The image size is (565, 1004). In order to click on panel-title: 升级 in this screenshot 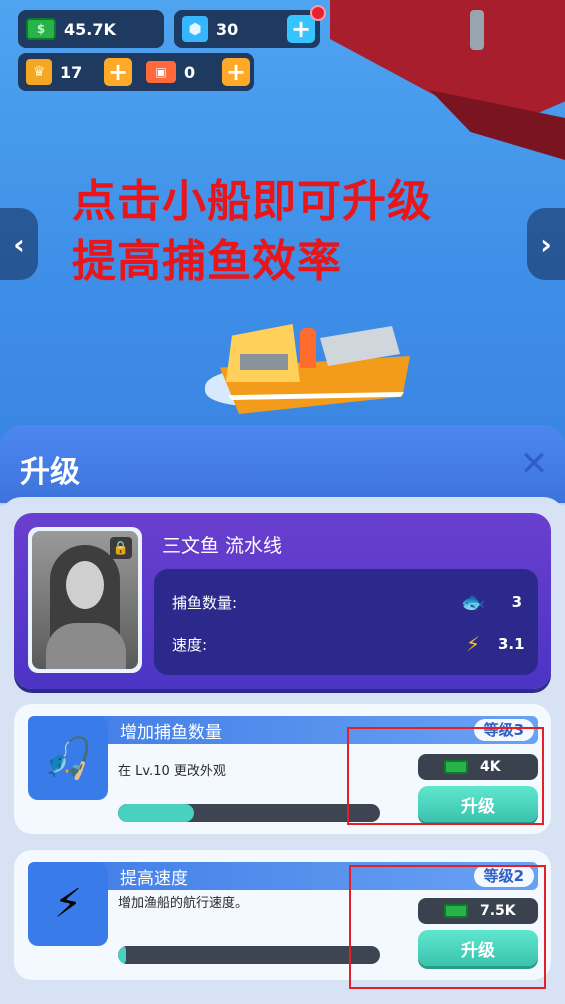, I will do `click(50, 472)`.